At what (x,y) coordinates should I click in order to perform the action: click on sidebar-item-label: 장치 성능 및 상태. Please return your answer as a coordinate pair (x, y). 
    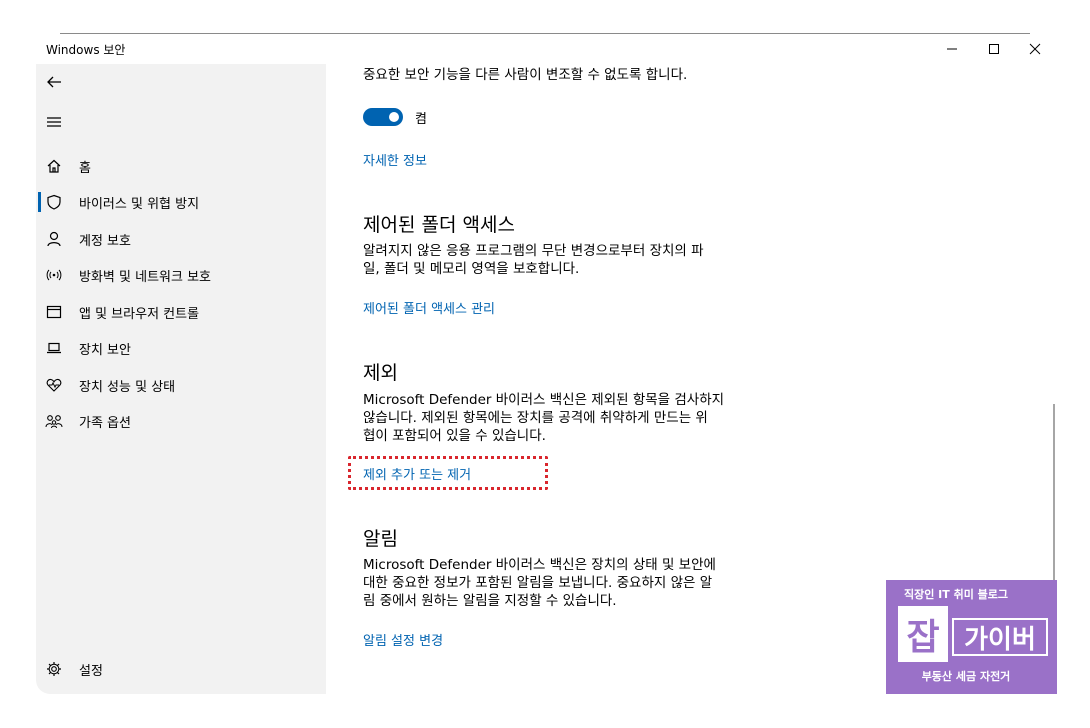
    Looking at the image, I should click on (127, 387).